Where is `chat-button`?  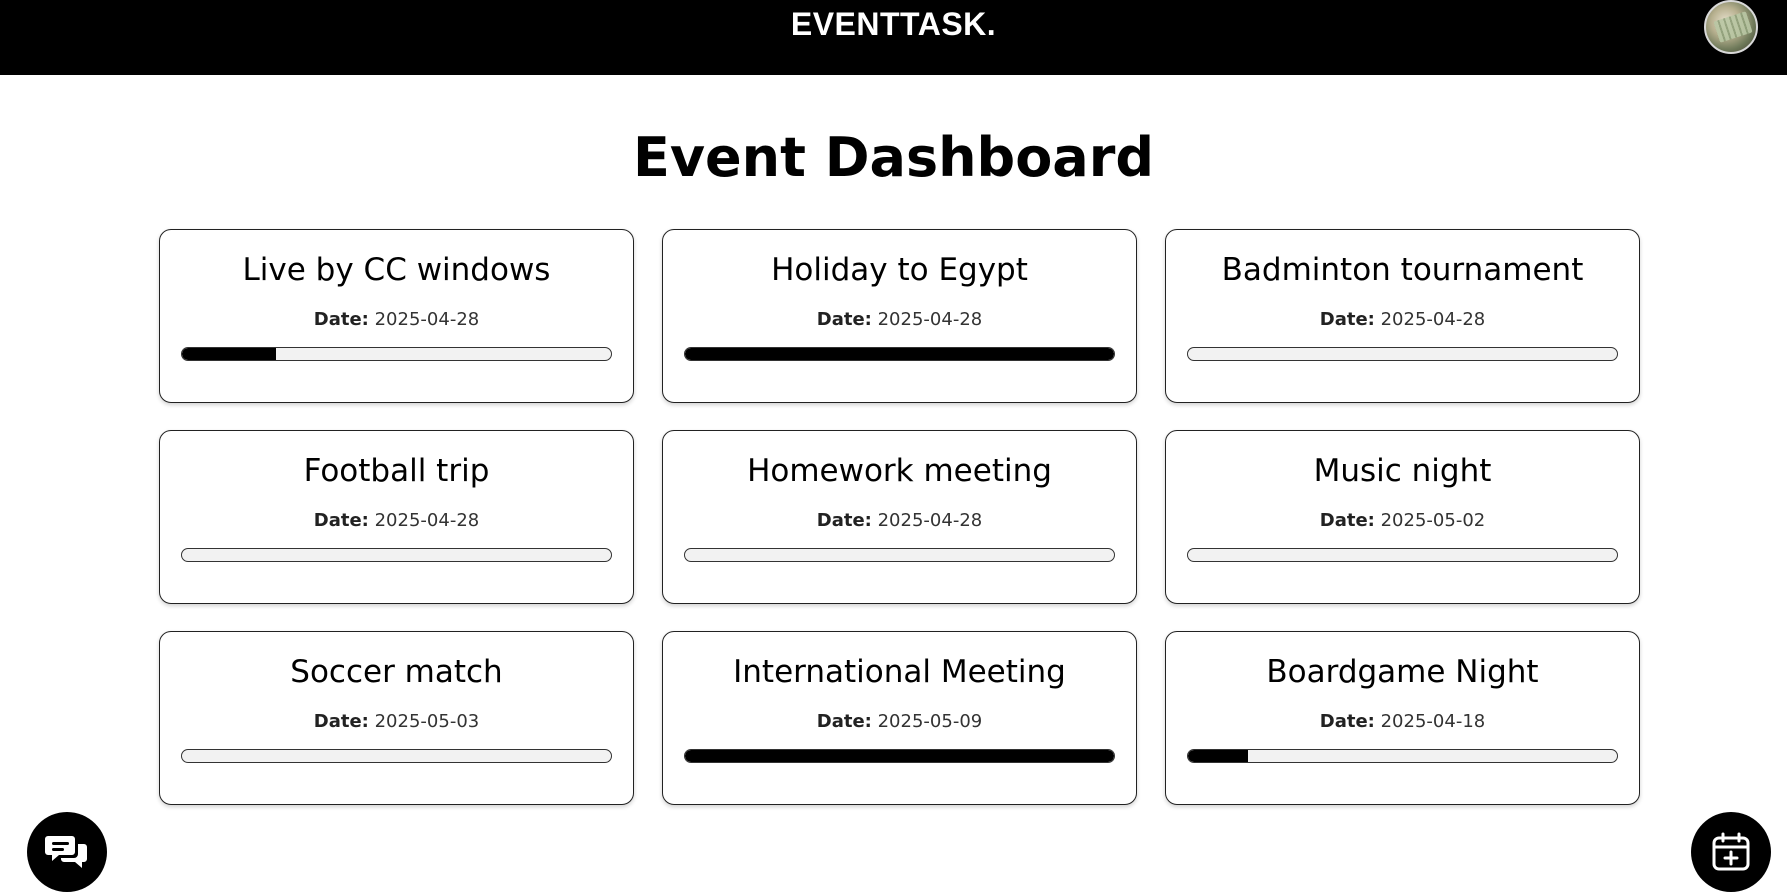
chat-button is located at coordinates (67, 852).